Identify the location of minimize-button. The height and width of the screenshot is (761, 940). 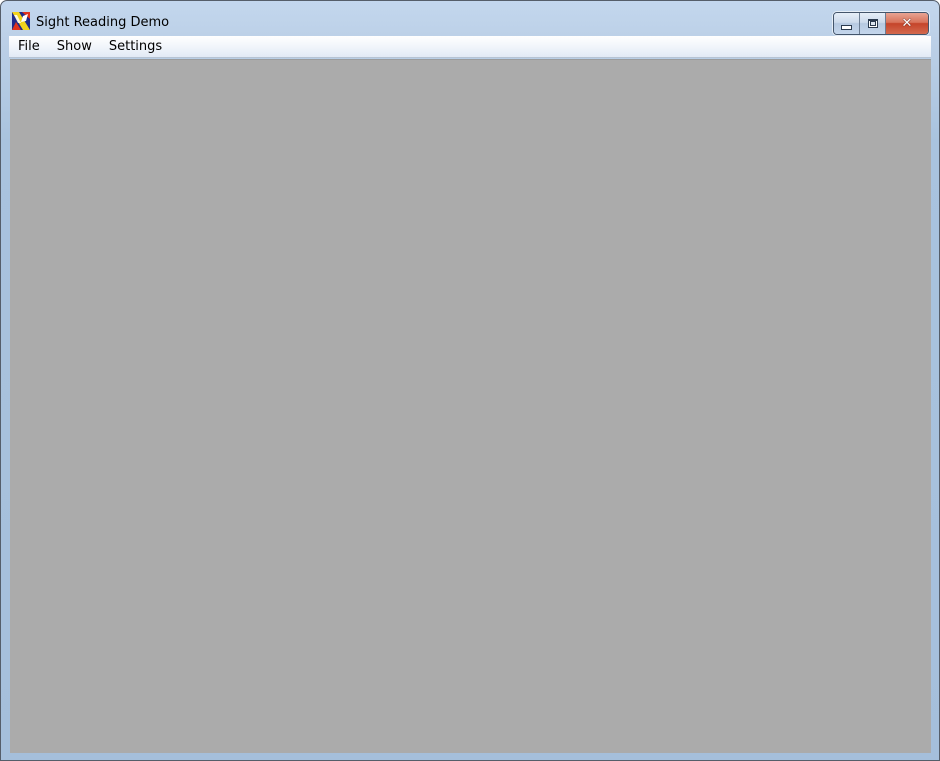
(847, 23).